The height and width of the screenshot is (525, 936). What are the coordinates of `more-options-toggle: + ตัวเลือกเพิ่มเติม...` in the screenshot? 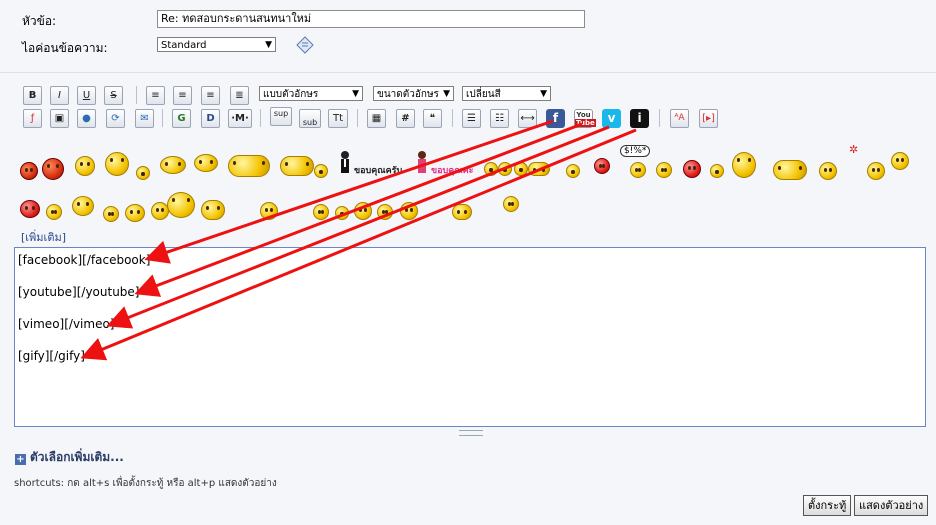 It's located at (69, 457).